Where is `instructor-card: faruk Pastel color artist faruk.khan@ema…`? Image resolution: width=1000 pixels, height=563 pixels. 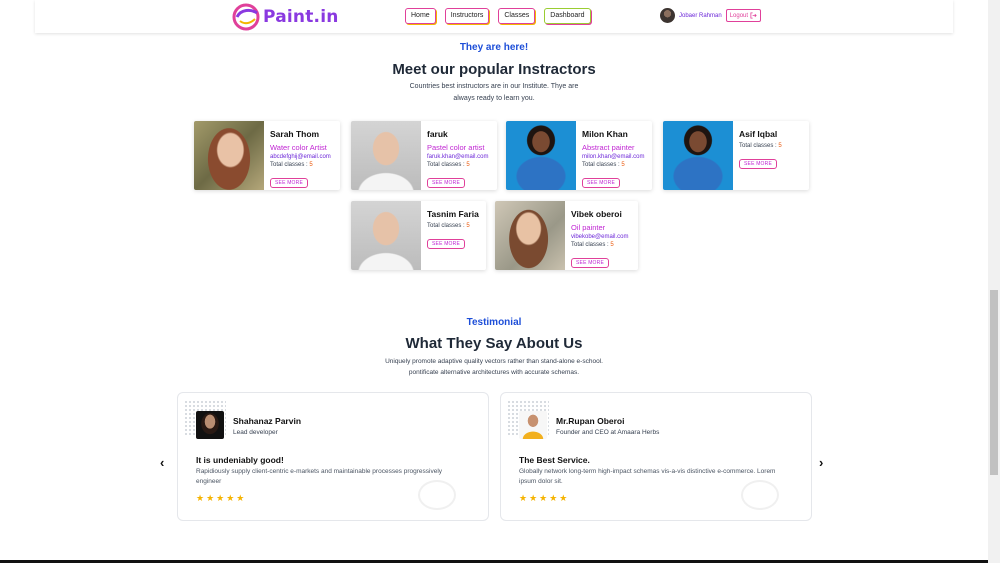
instructor-card: faruk Pastel color artist faruk.khan@ema… is located at coordinates (424, 155).